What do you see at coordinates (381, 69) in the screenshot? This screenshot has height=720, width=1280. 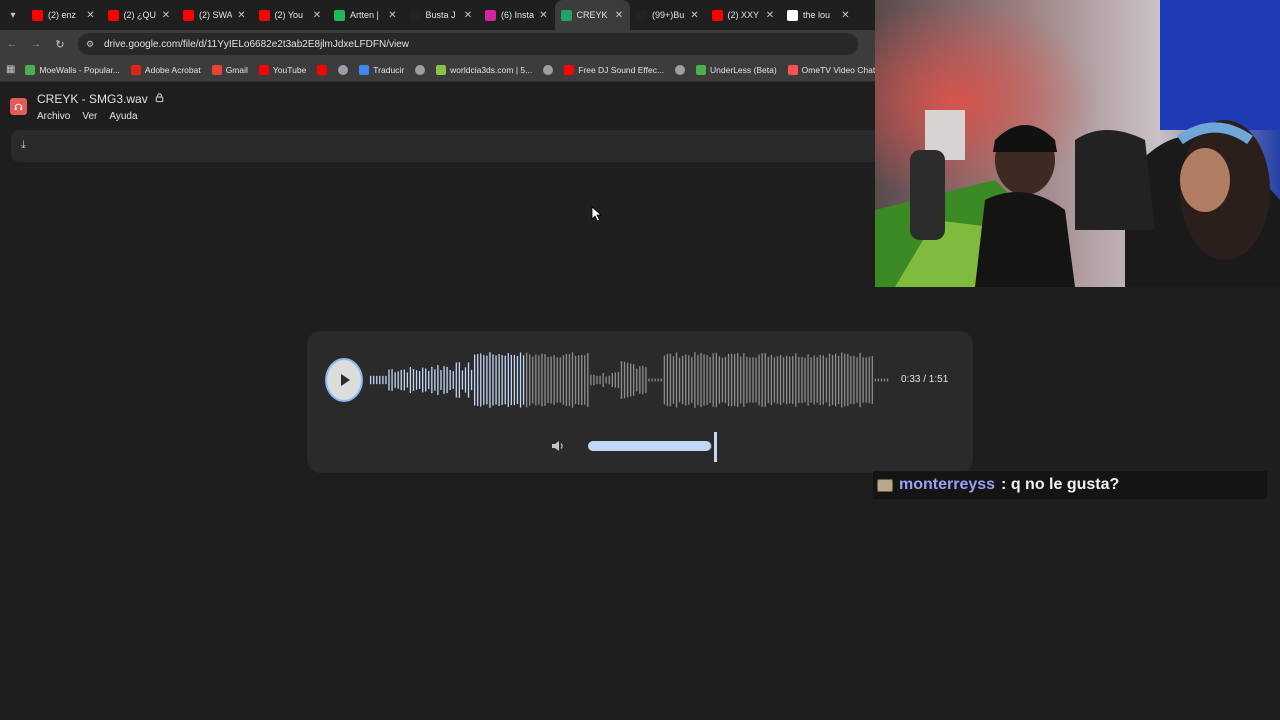 I see `bookmark-item: Traducir` at bounding box center [381, 69].